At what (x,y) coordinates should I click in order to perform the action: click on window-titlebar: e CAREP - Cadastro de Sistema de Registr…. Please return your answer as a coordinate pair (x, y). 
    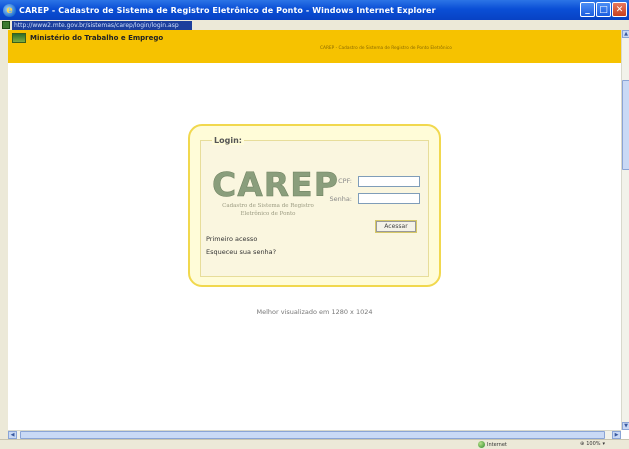
    Looking at the image, I should click on (314, 10).